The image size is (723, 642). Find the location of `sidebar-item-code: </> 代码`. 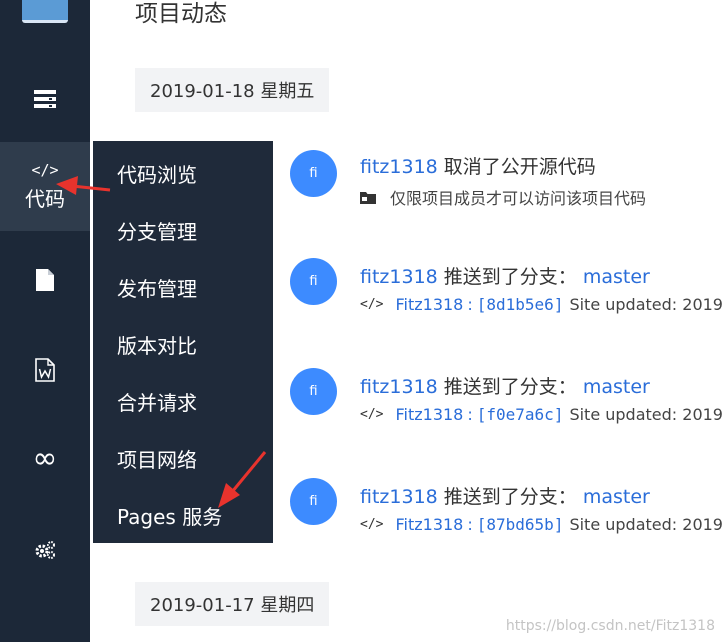

sidebar-item-code: </> 代码 is located at coordinates (45, 186).